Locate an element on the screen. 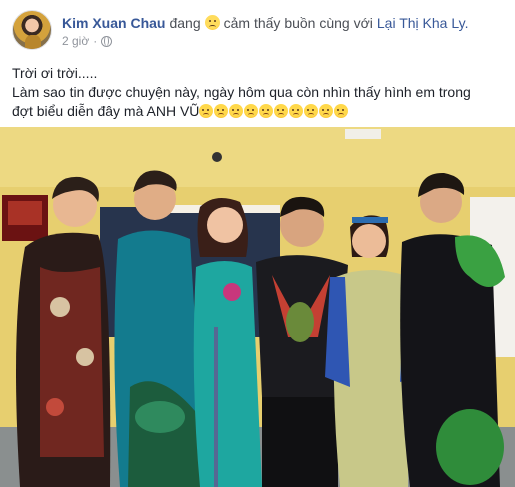 This screenshot has width=515, height=487. globe-icon is located at coordinates (107, 41).